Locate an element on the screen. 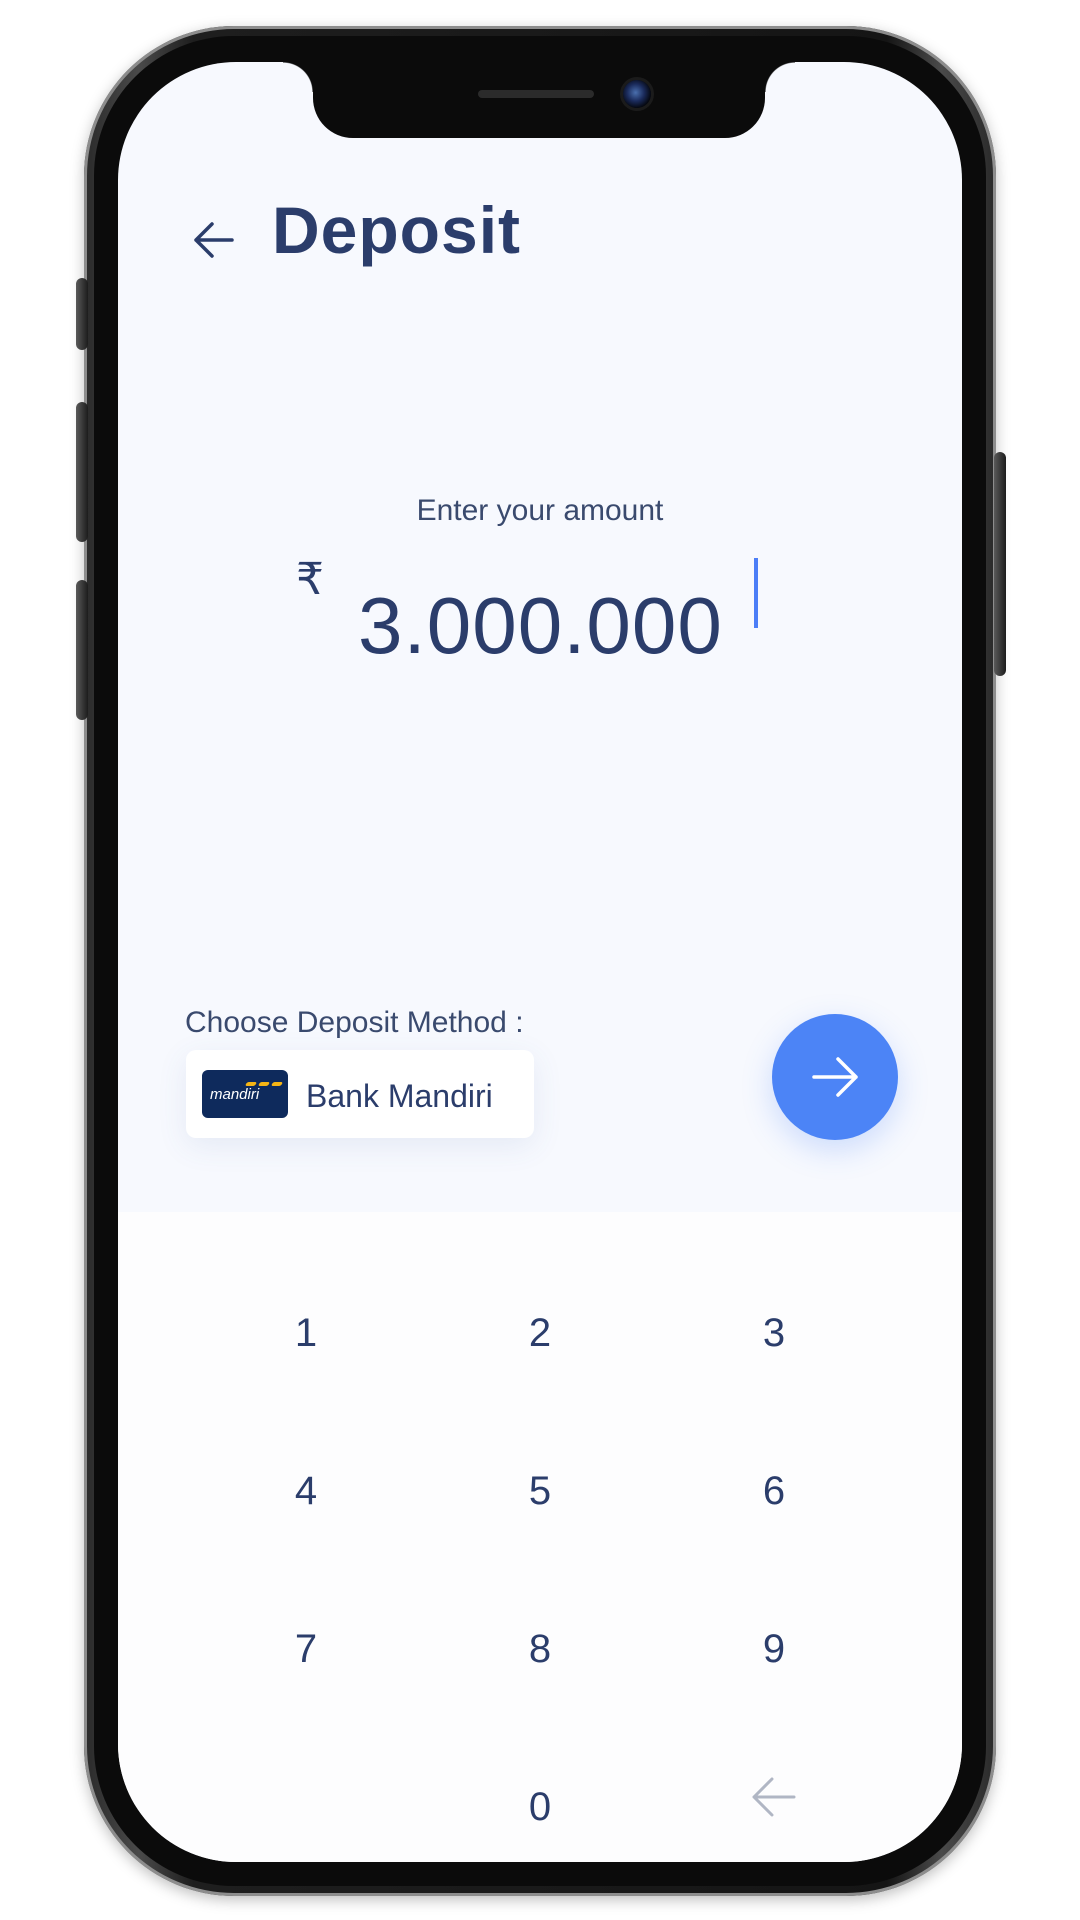 Image resolution: width=1080 pixels, height=1920 pixels. bank-logo-text: mandiri is located at coordinates (235, 1094).